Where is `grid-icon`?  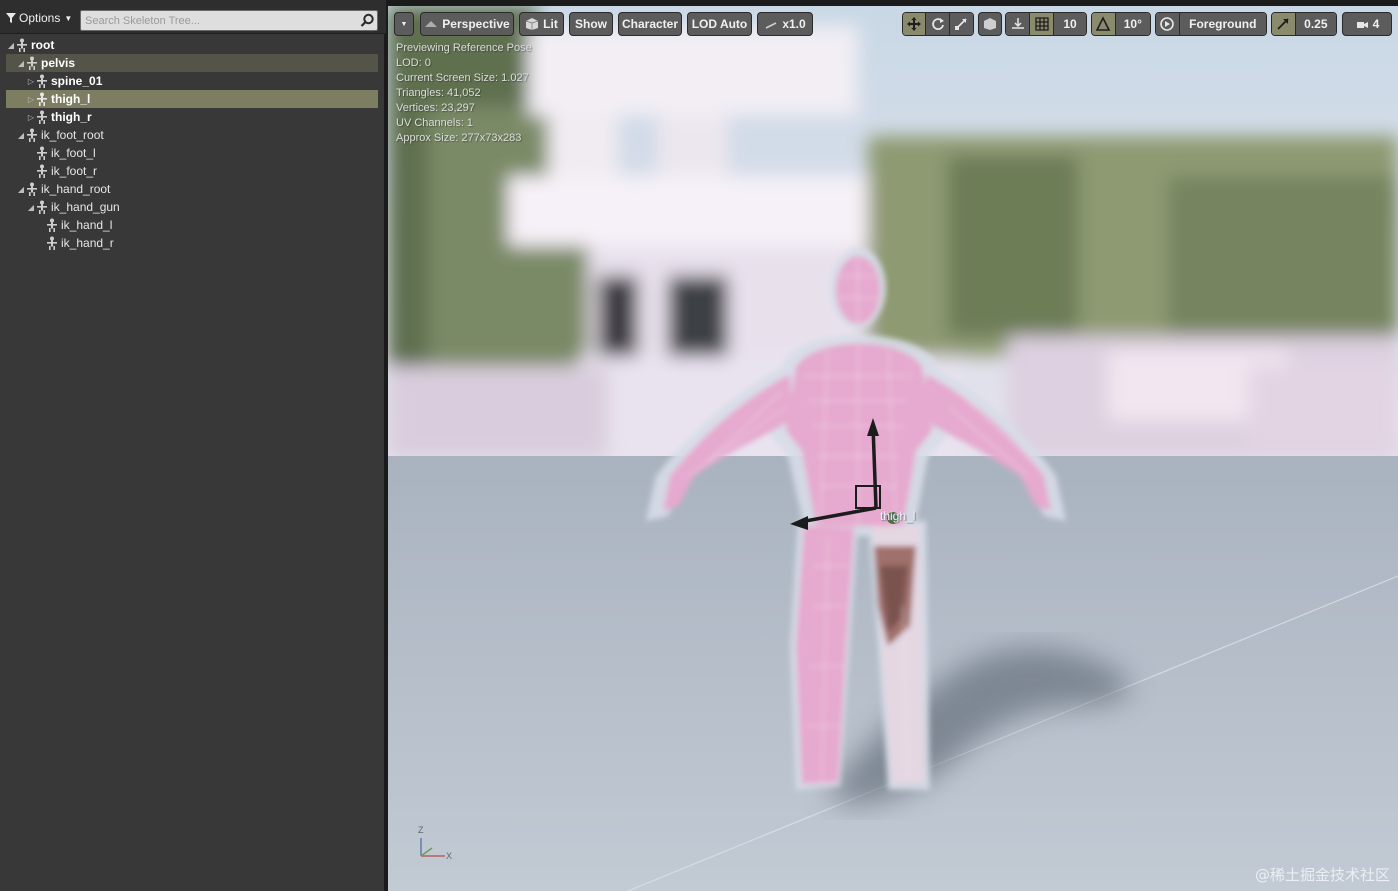 grid-icon is located at coordinates (1041, 24).